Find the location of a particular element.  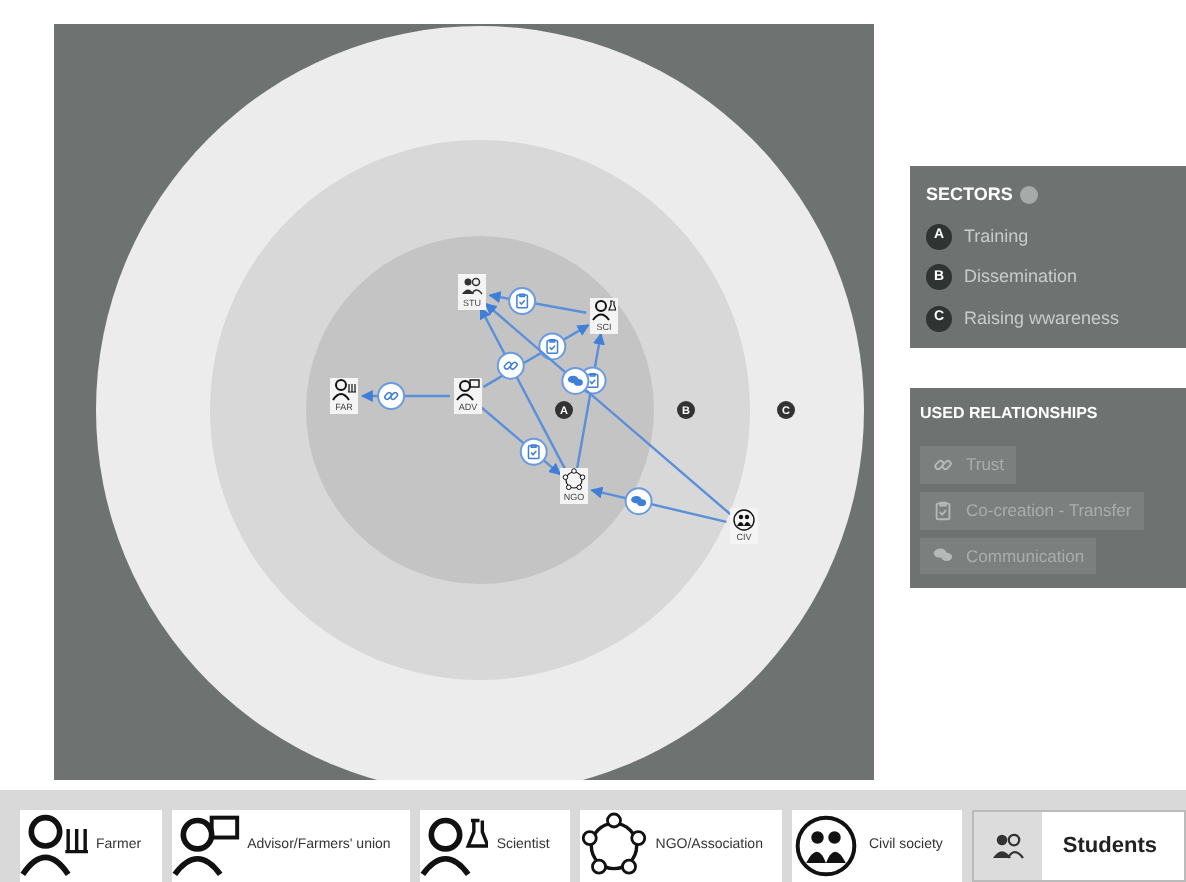

actor-card: Students is located at coordinates (1079, 846).